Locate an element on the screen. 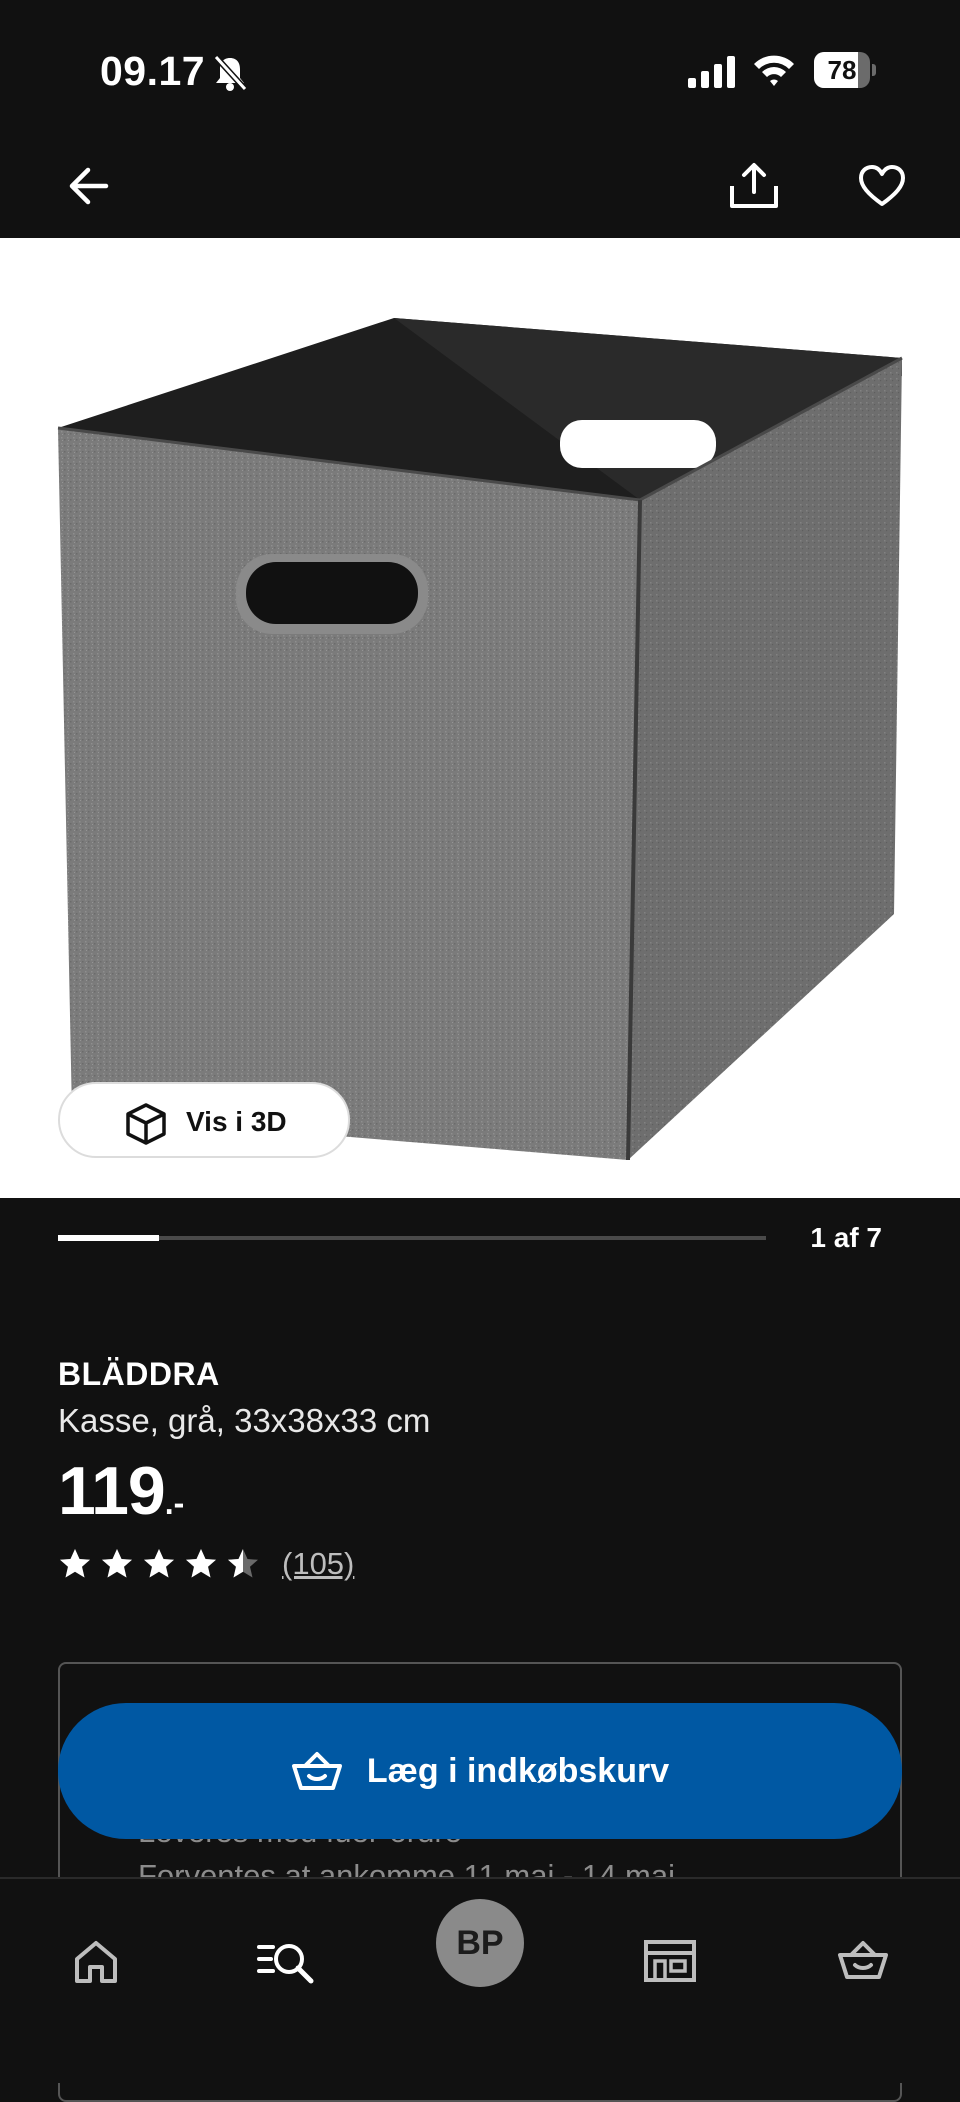 Image resolution: width=960 pixels, height=2102 pixels. battery-indicator: 78 is located at coordinates (845, 70).